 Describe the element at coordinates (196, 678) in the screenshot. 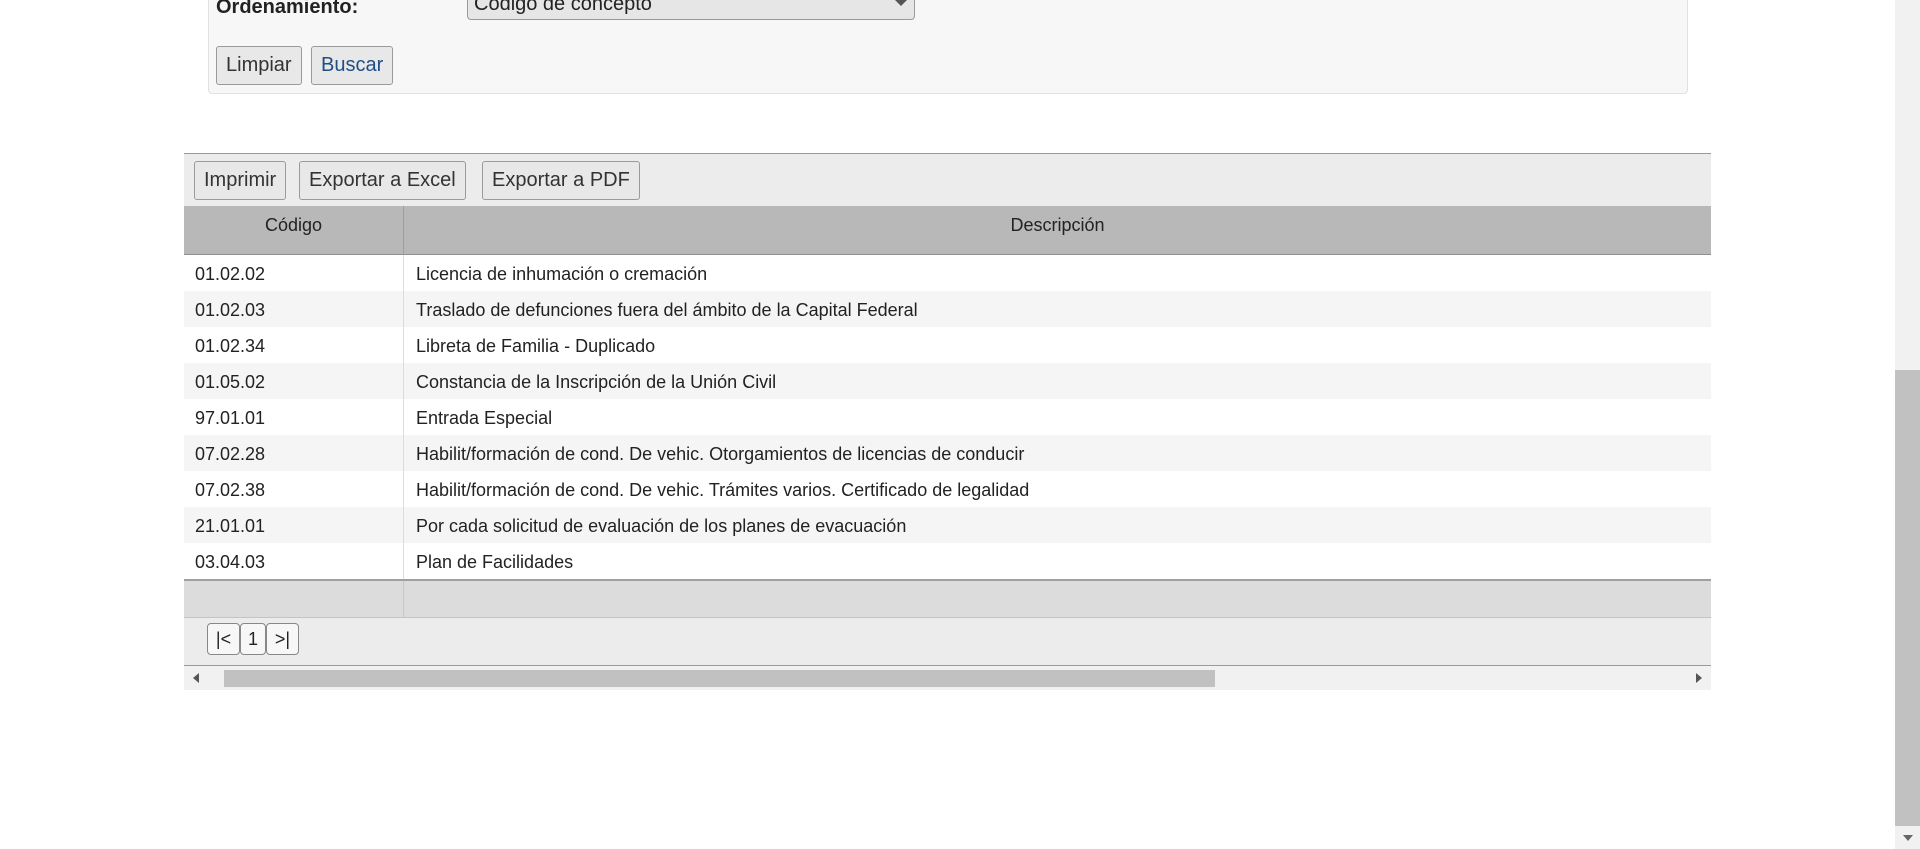

I see `scroll-left-icon` at that location.